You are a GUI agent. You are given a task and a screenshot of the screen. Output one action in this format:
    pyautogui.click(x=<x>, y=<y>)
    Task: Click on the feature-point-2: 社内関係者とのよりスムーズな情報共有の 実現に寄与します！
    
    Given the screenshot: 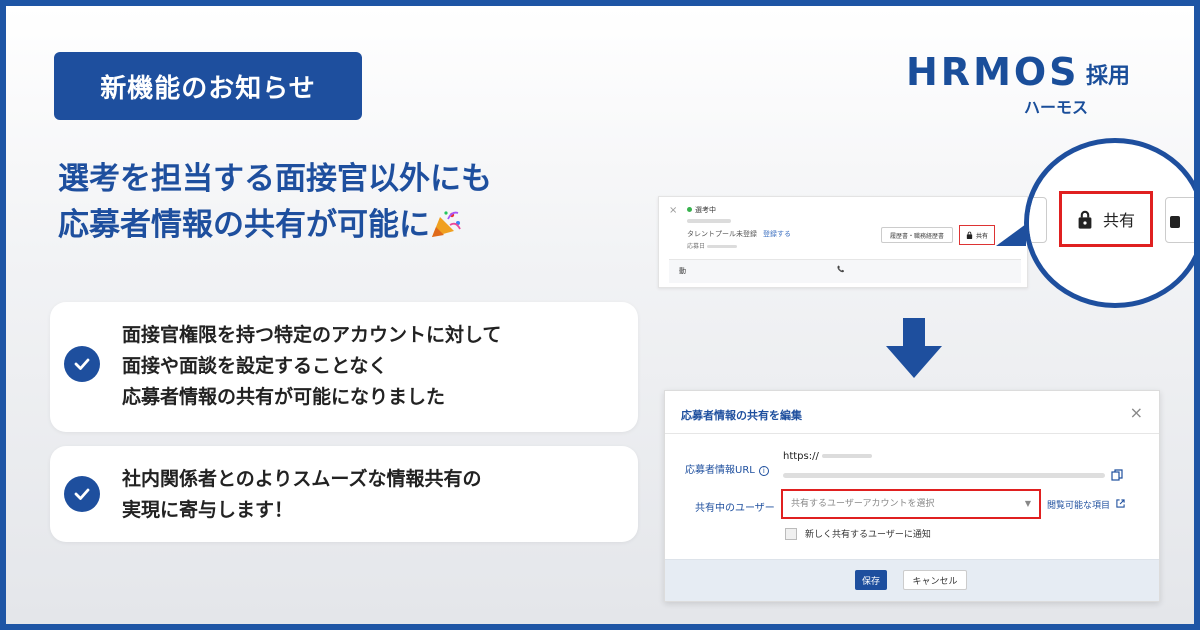 What is the action you would take?
    pyautogui.click(x=344, y=494)
    